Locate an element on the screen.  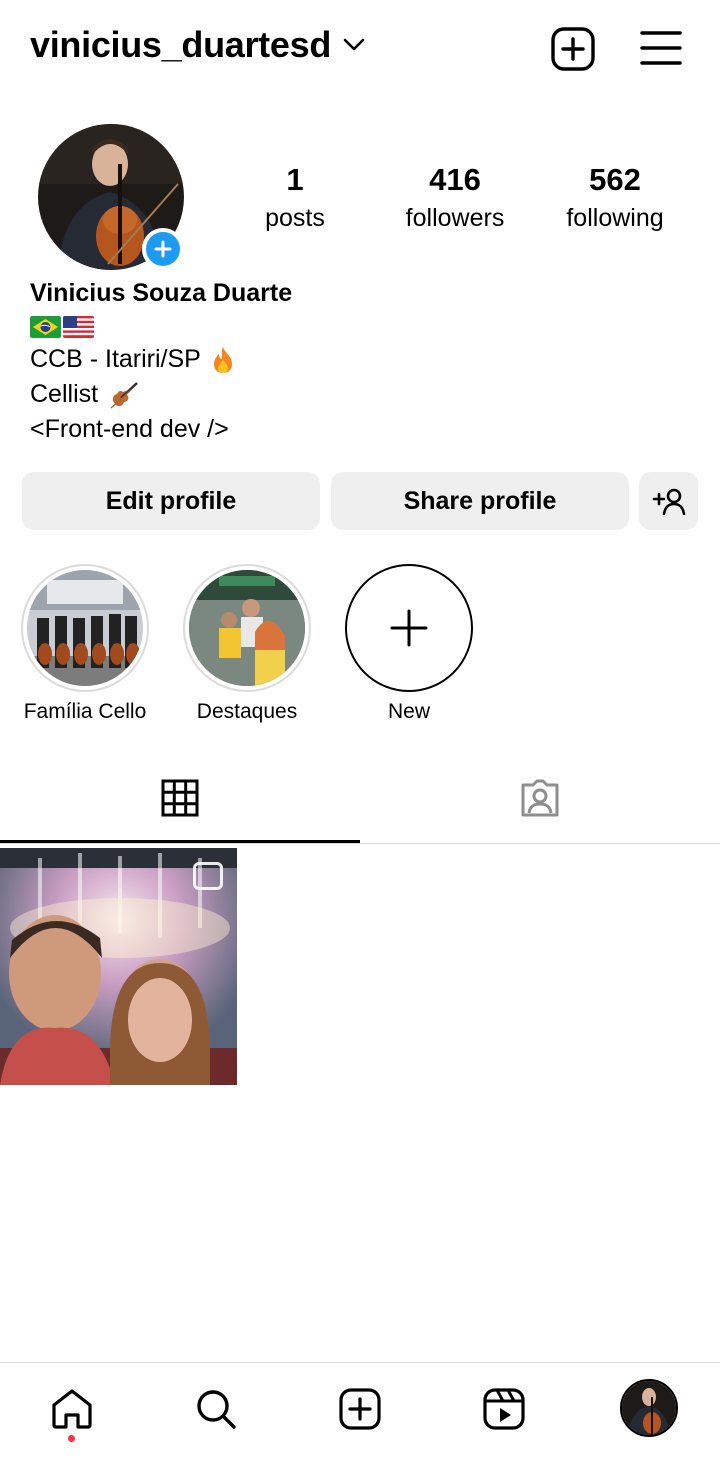
followers-count: 416 is located at coordinates (455, 179).